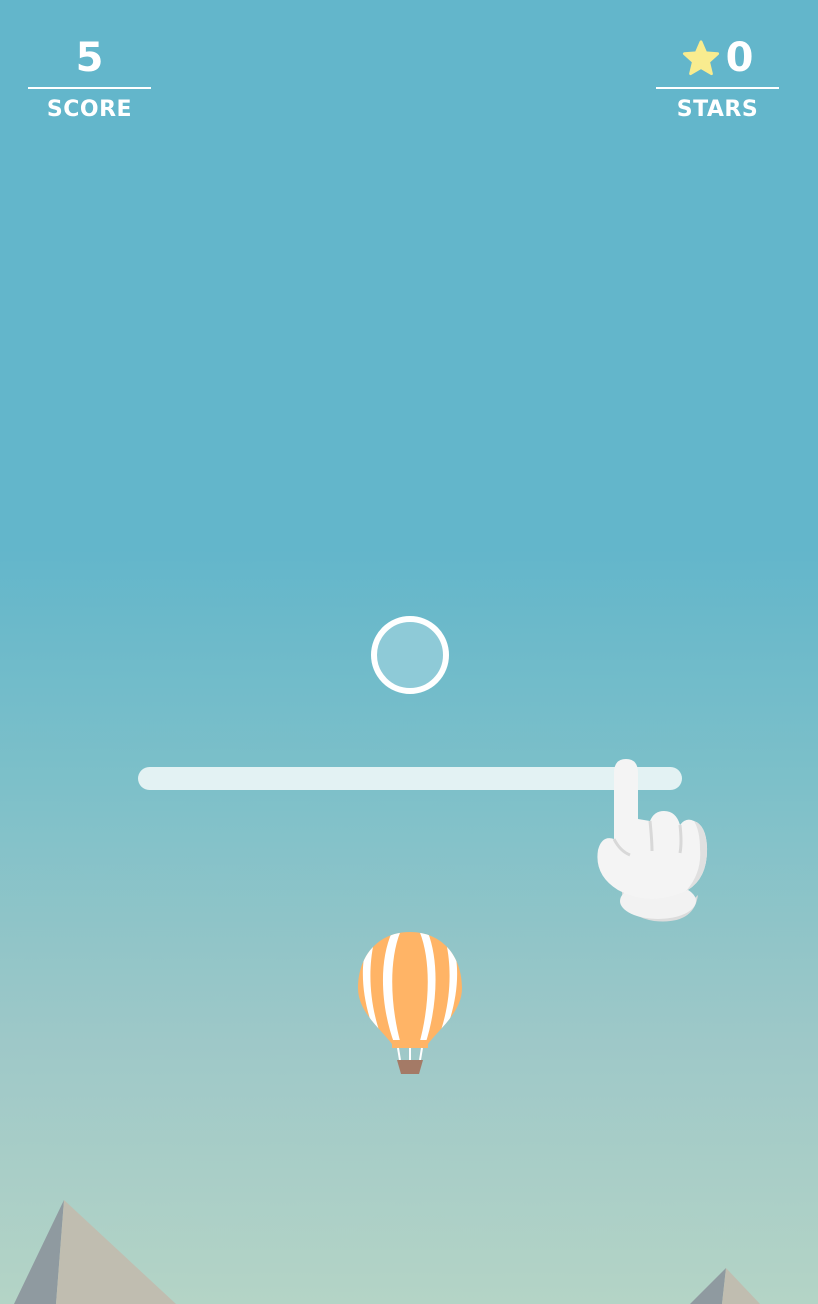  Describe the element at coordinates (717, 88) in the screenshot. I see `stars-divider` at that location.